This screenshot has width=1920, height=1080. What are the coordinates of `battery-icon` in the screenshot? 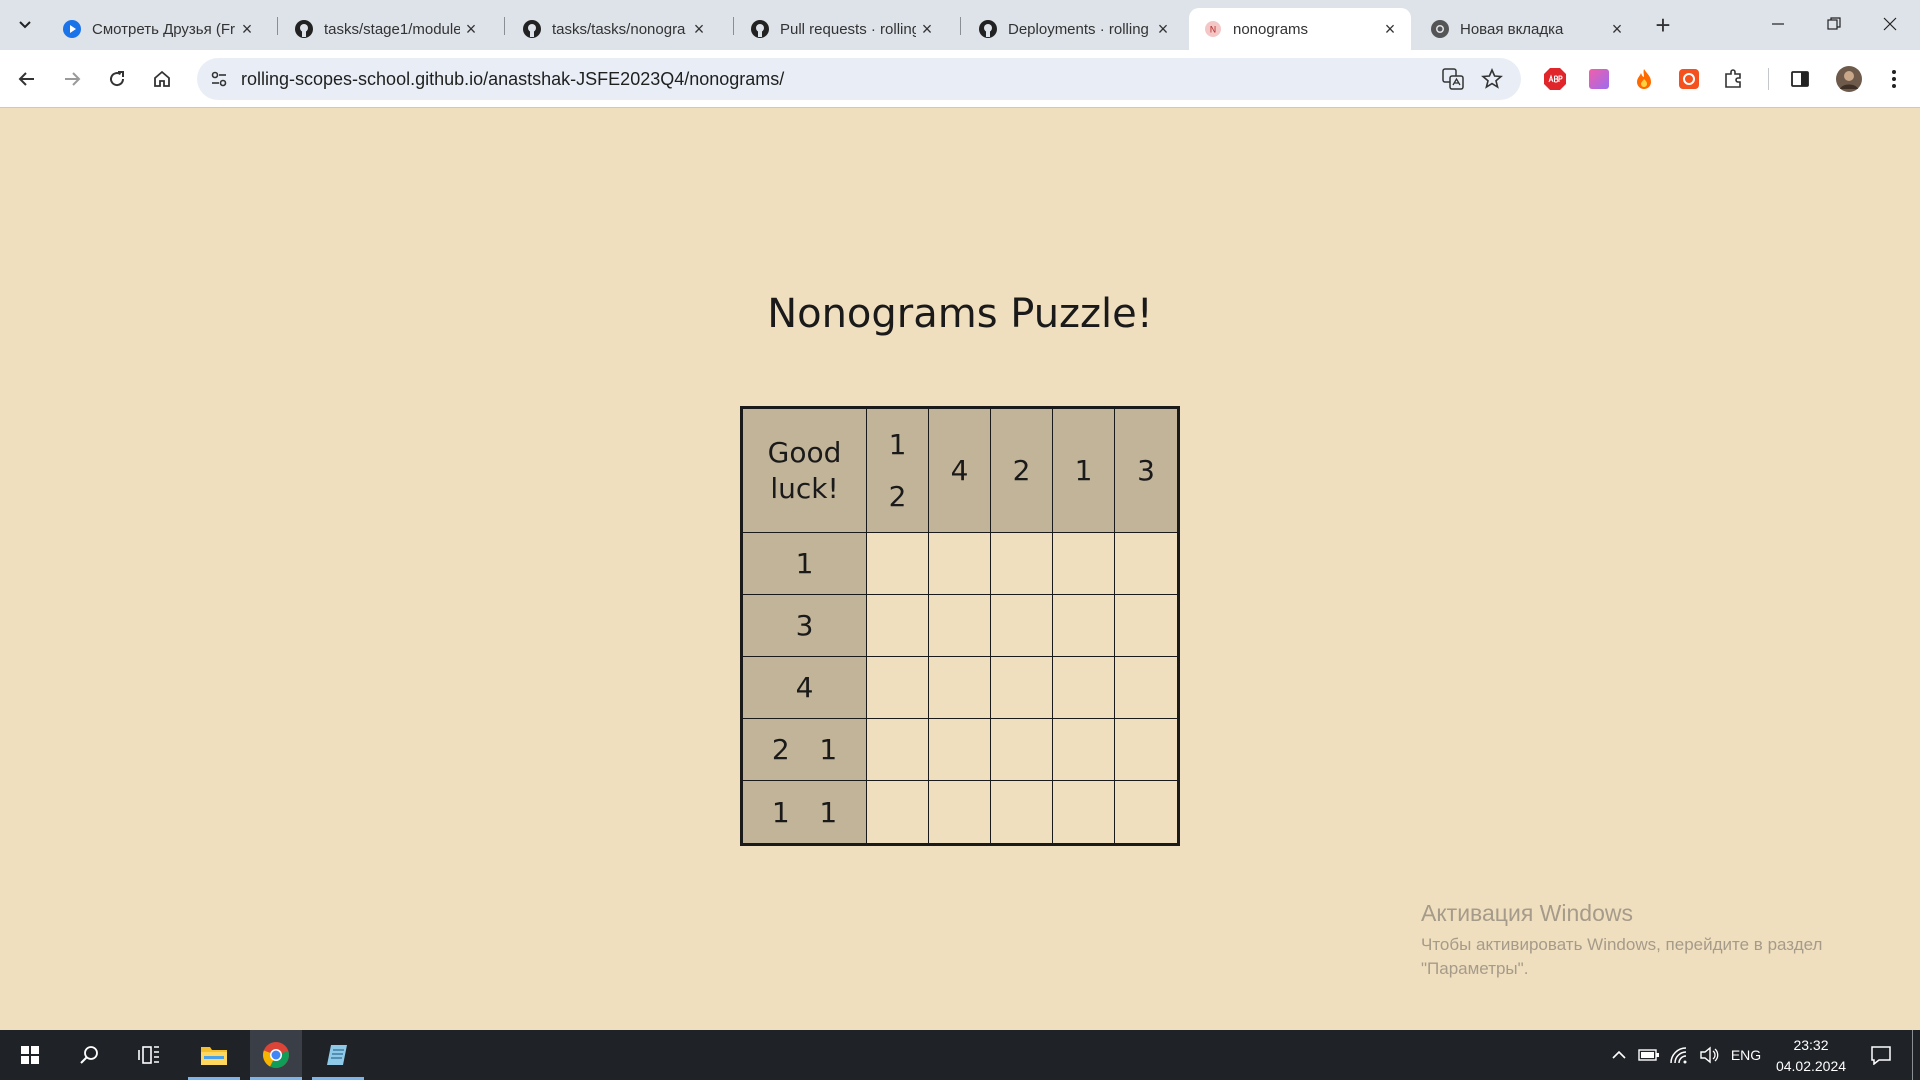 It's located at (1649, 1055).